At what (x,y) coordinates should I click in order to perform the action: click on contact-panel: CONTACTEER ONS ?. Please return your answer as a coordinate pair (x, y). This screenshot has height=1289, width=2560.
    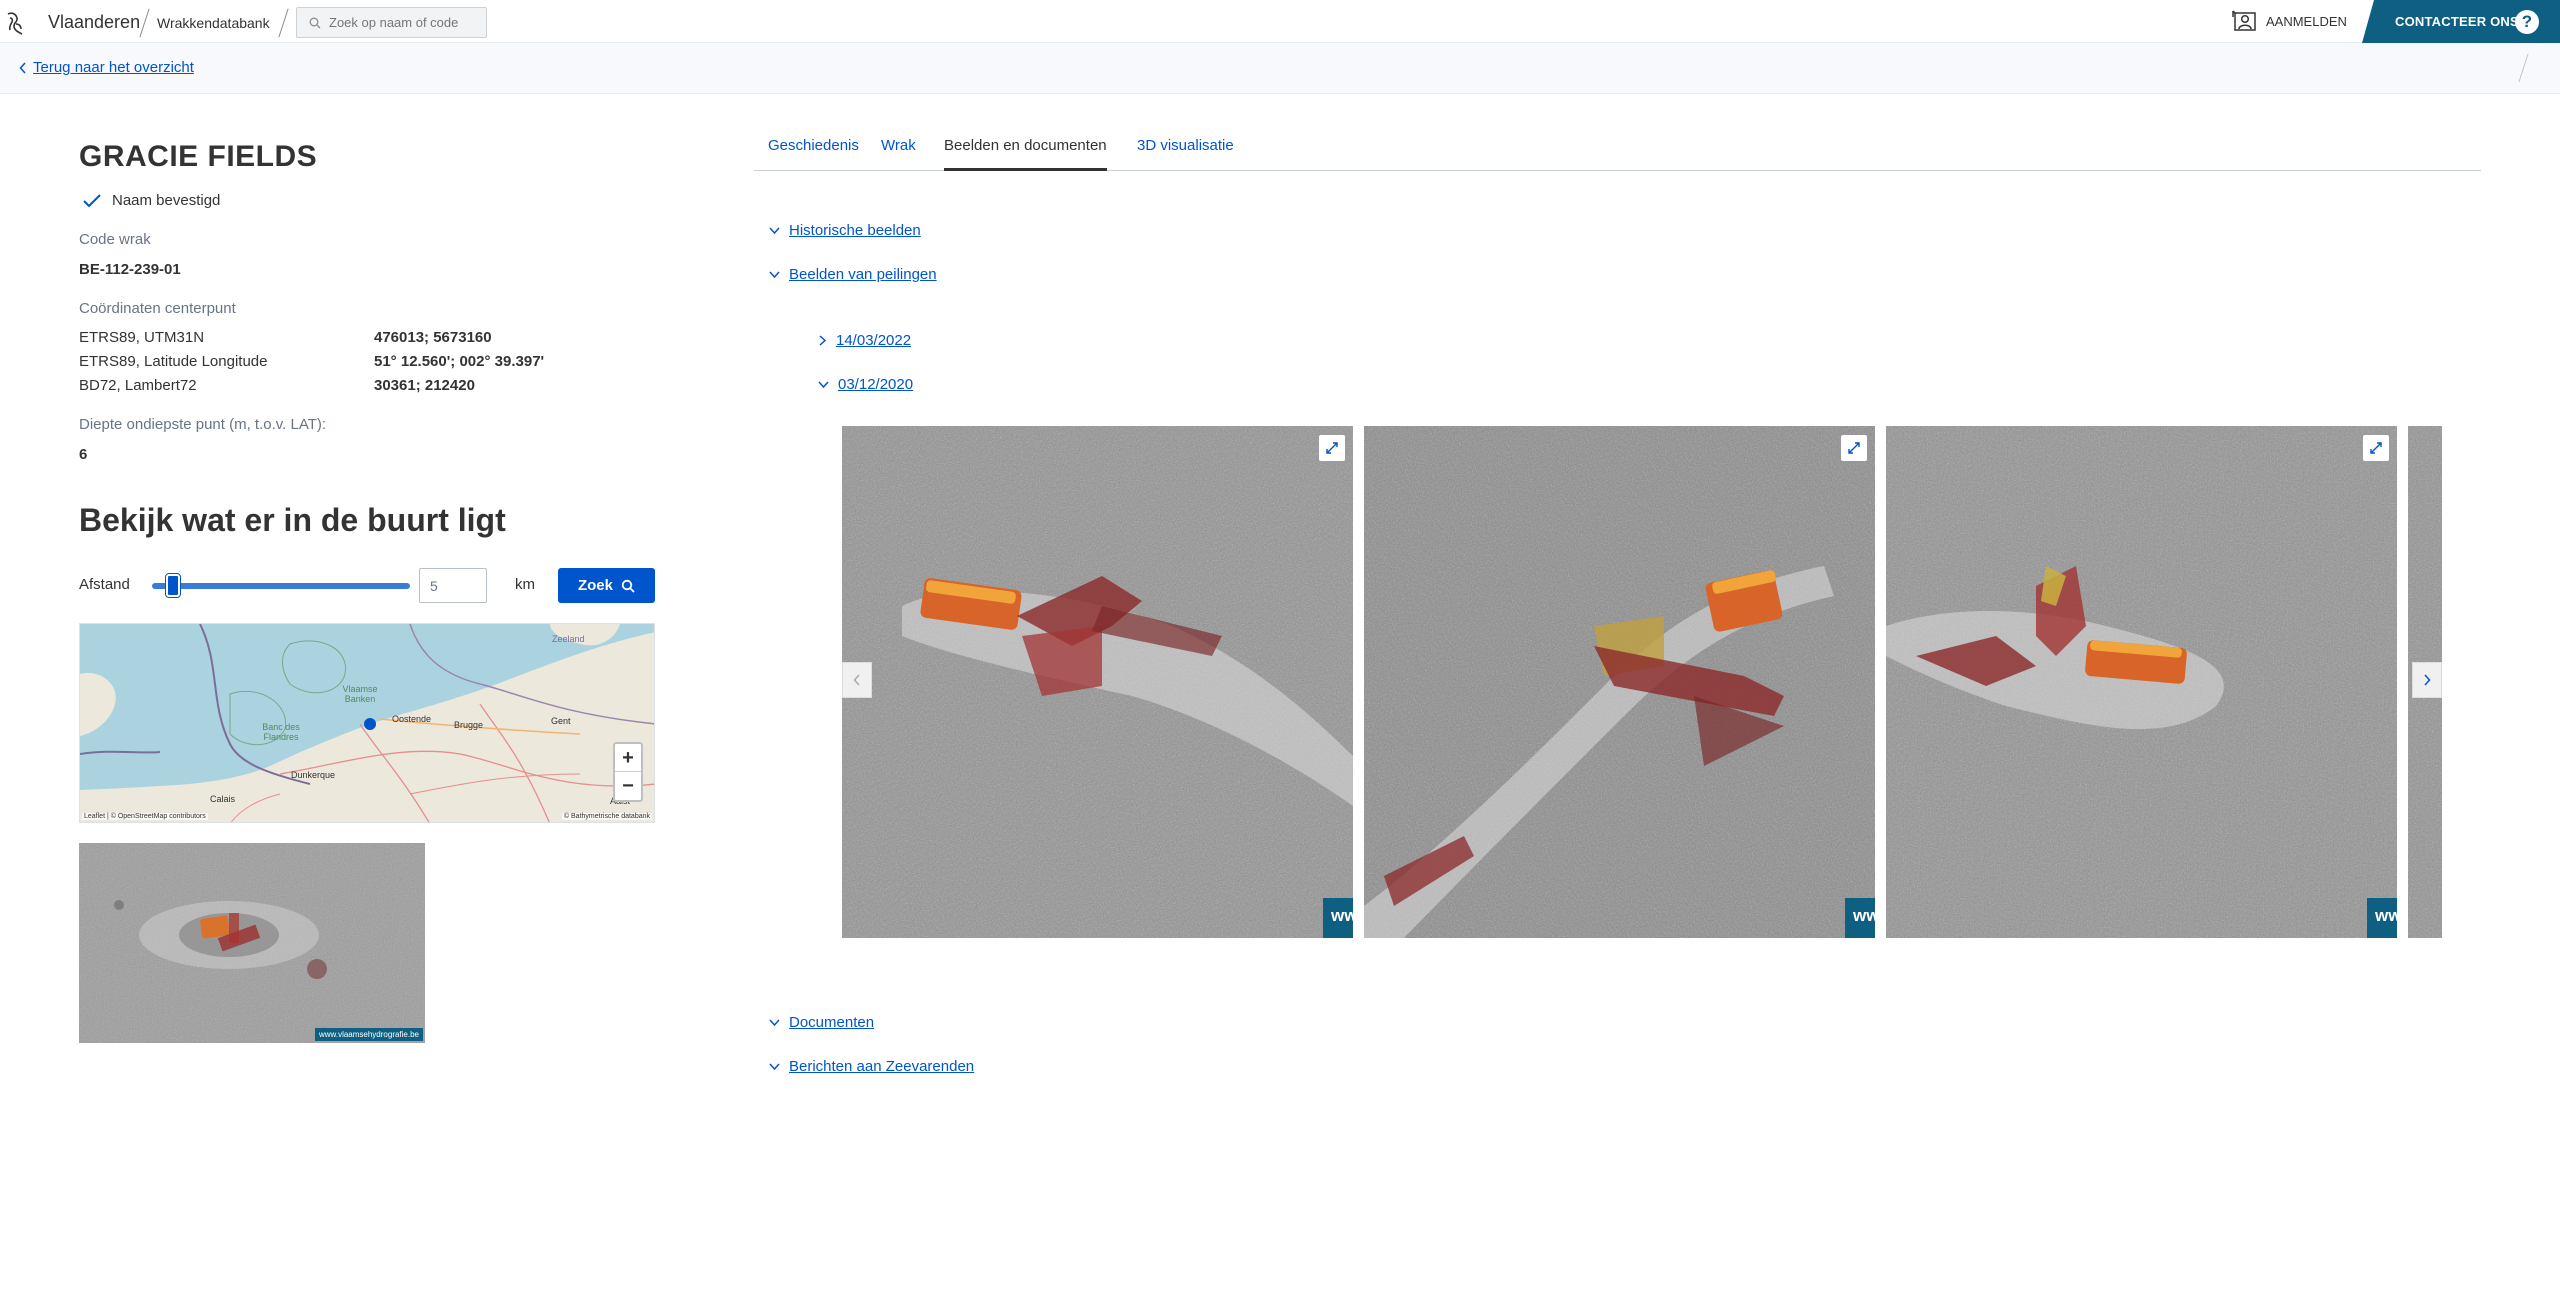
    Looking at the image, I should click on (2461, 21).